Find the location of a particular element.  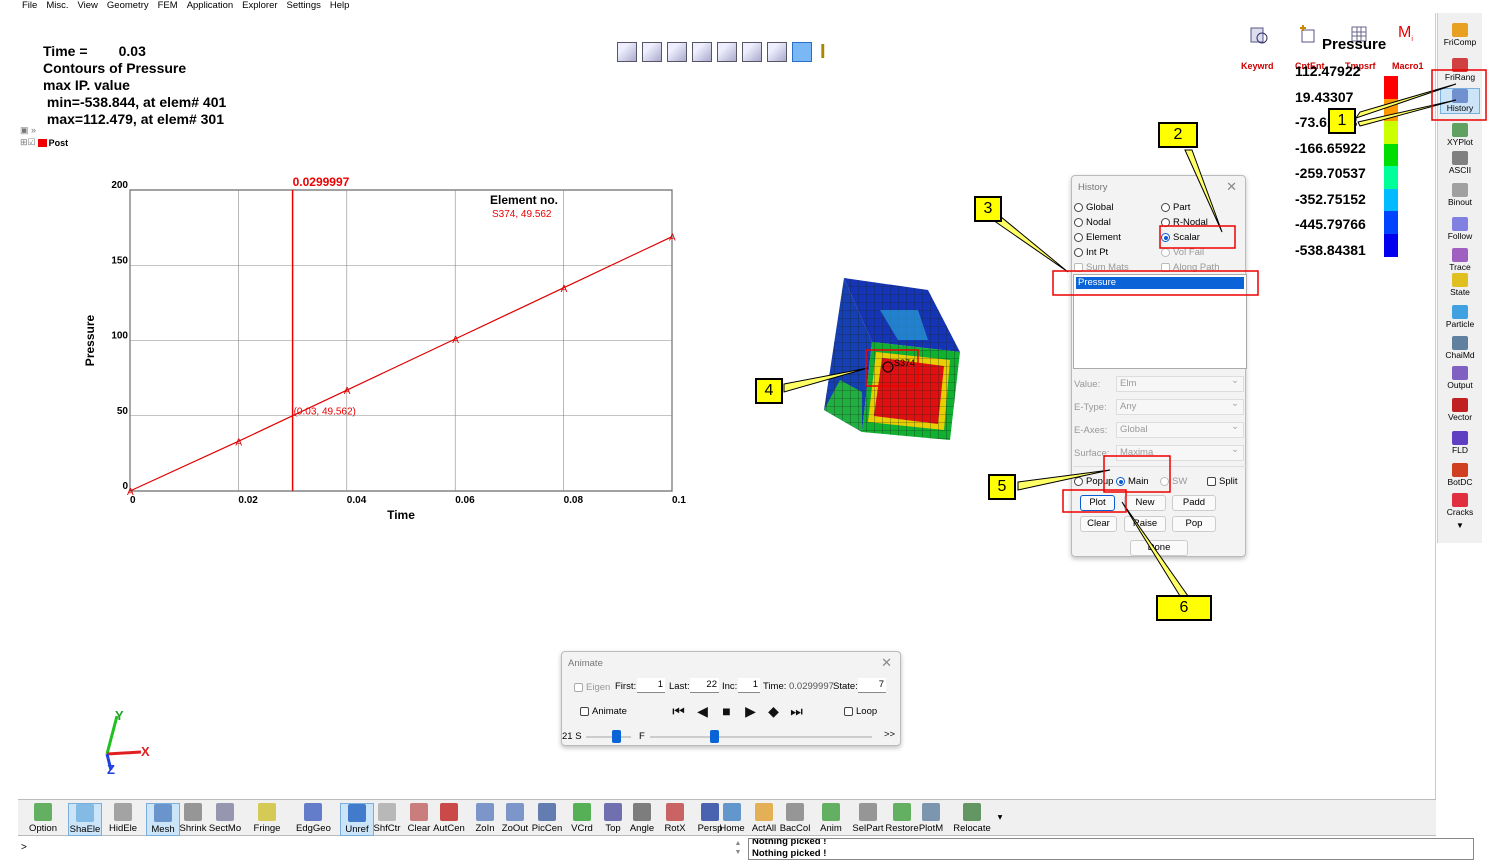

sidebar-fricomp-button: FriComp is located at coordinates (1460, 35).